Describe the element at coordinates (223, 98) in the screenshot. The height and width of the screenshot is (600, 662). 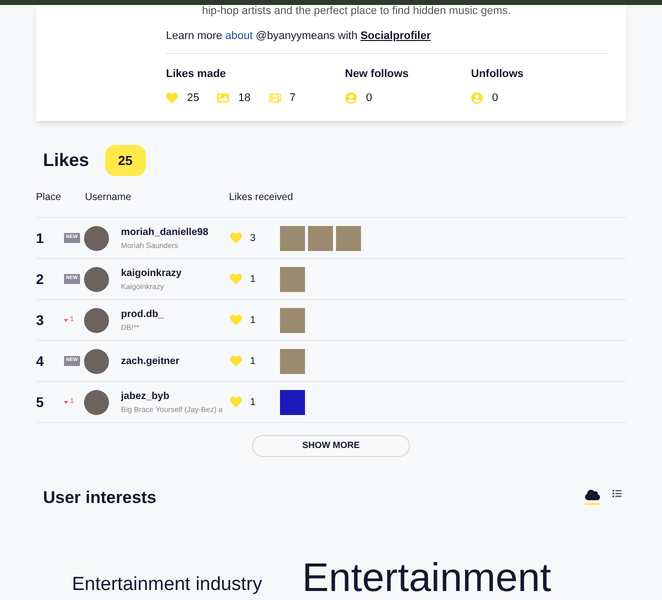
I see `image-icon` at that location.